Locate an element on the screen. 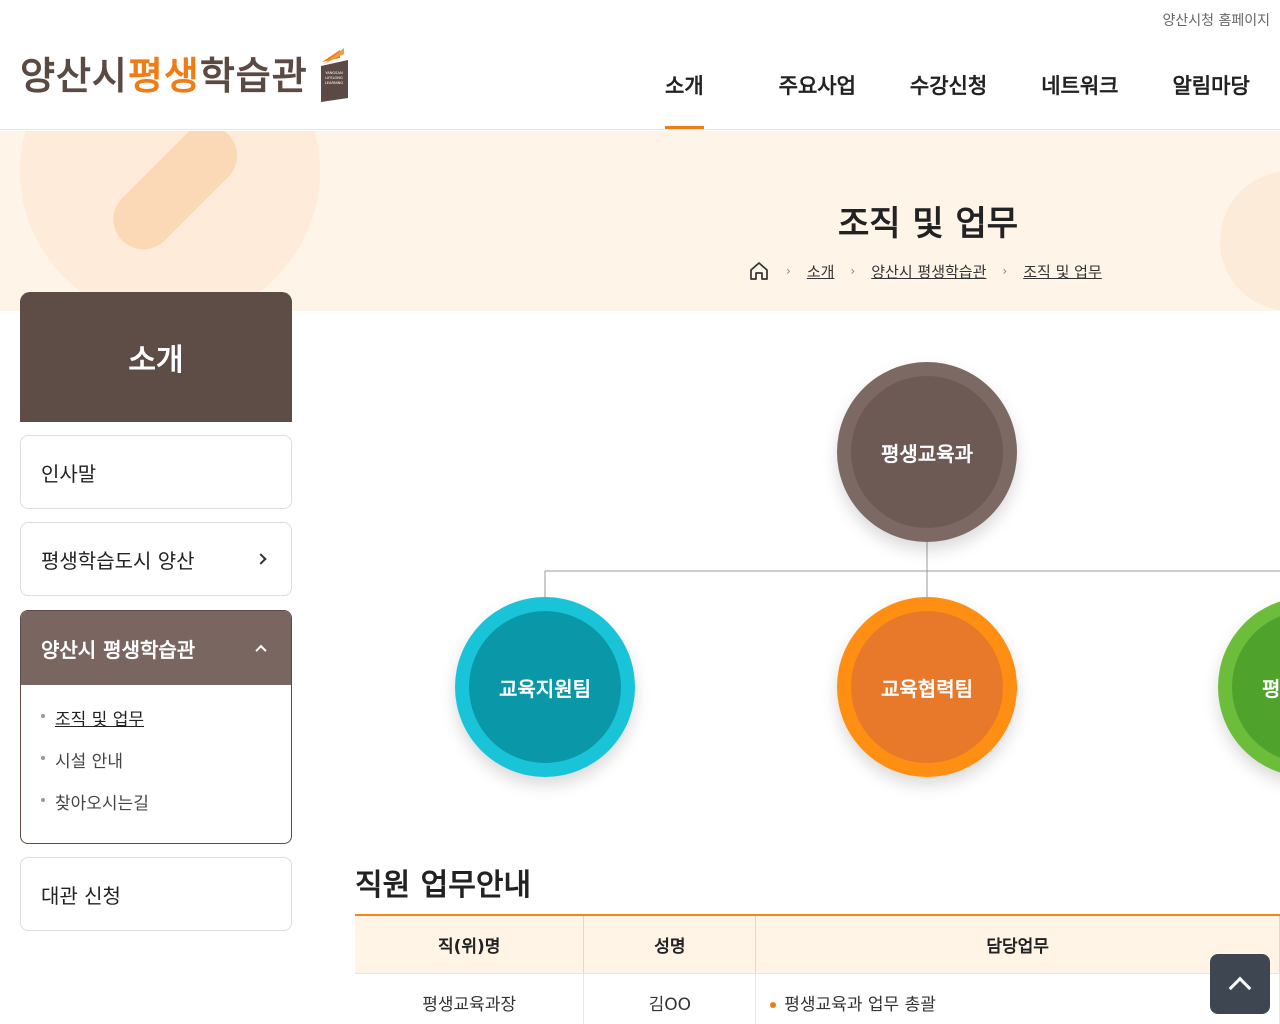 Image resolution: width=1280 pixels, height=1024 pixels. home-icon is located at coordinates (759, 271).